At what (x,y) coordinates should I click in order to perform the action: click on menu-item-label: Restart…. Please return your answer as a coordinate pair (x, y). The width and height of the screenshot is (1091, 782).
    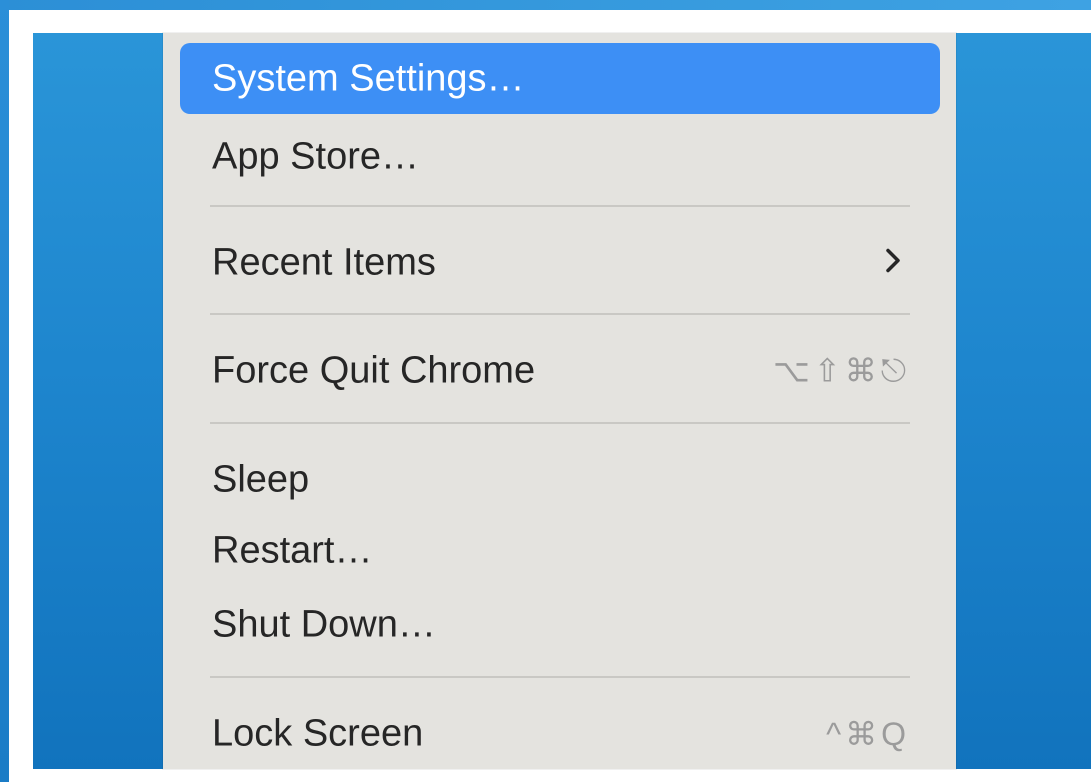
    Looking at the image, I should click on (292, 550).